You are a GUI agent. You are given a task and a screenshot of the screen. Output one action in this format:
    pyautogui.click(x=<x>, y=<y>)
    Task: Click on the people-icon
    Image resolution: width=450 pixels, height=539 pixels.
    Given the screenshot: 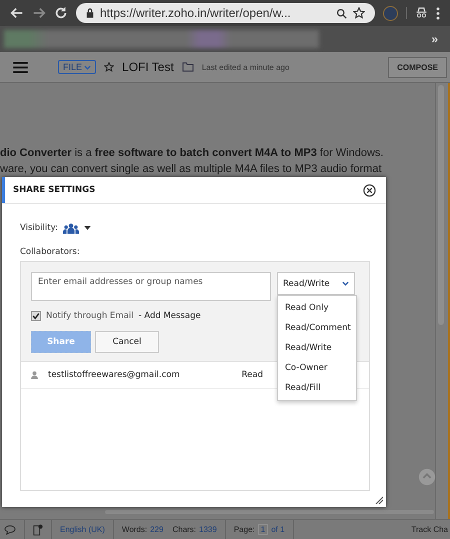 What is the action you would take?
    pyautogui.click(x=70, y=228)
    